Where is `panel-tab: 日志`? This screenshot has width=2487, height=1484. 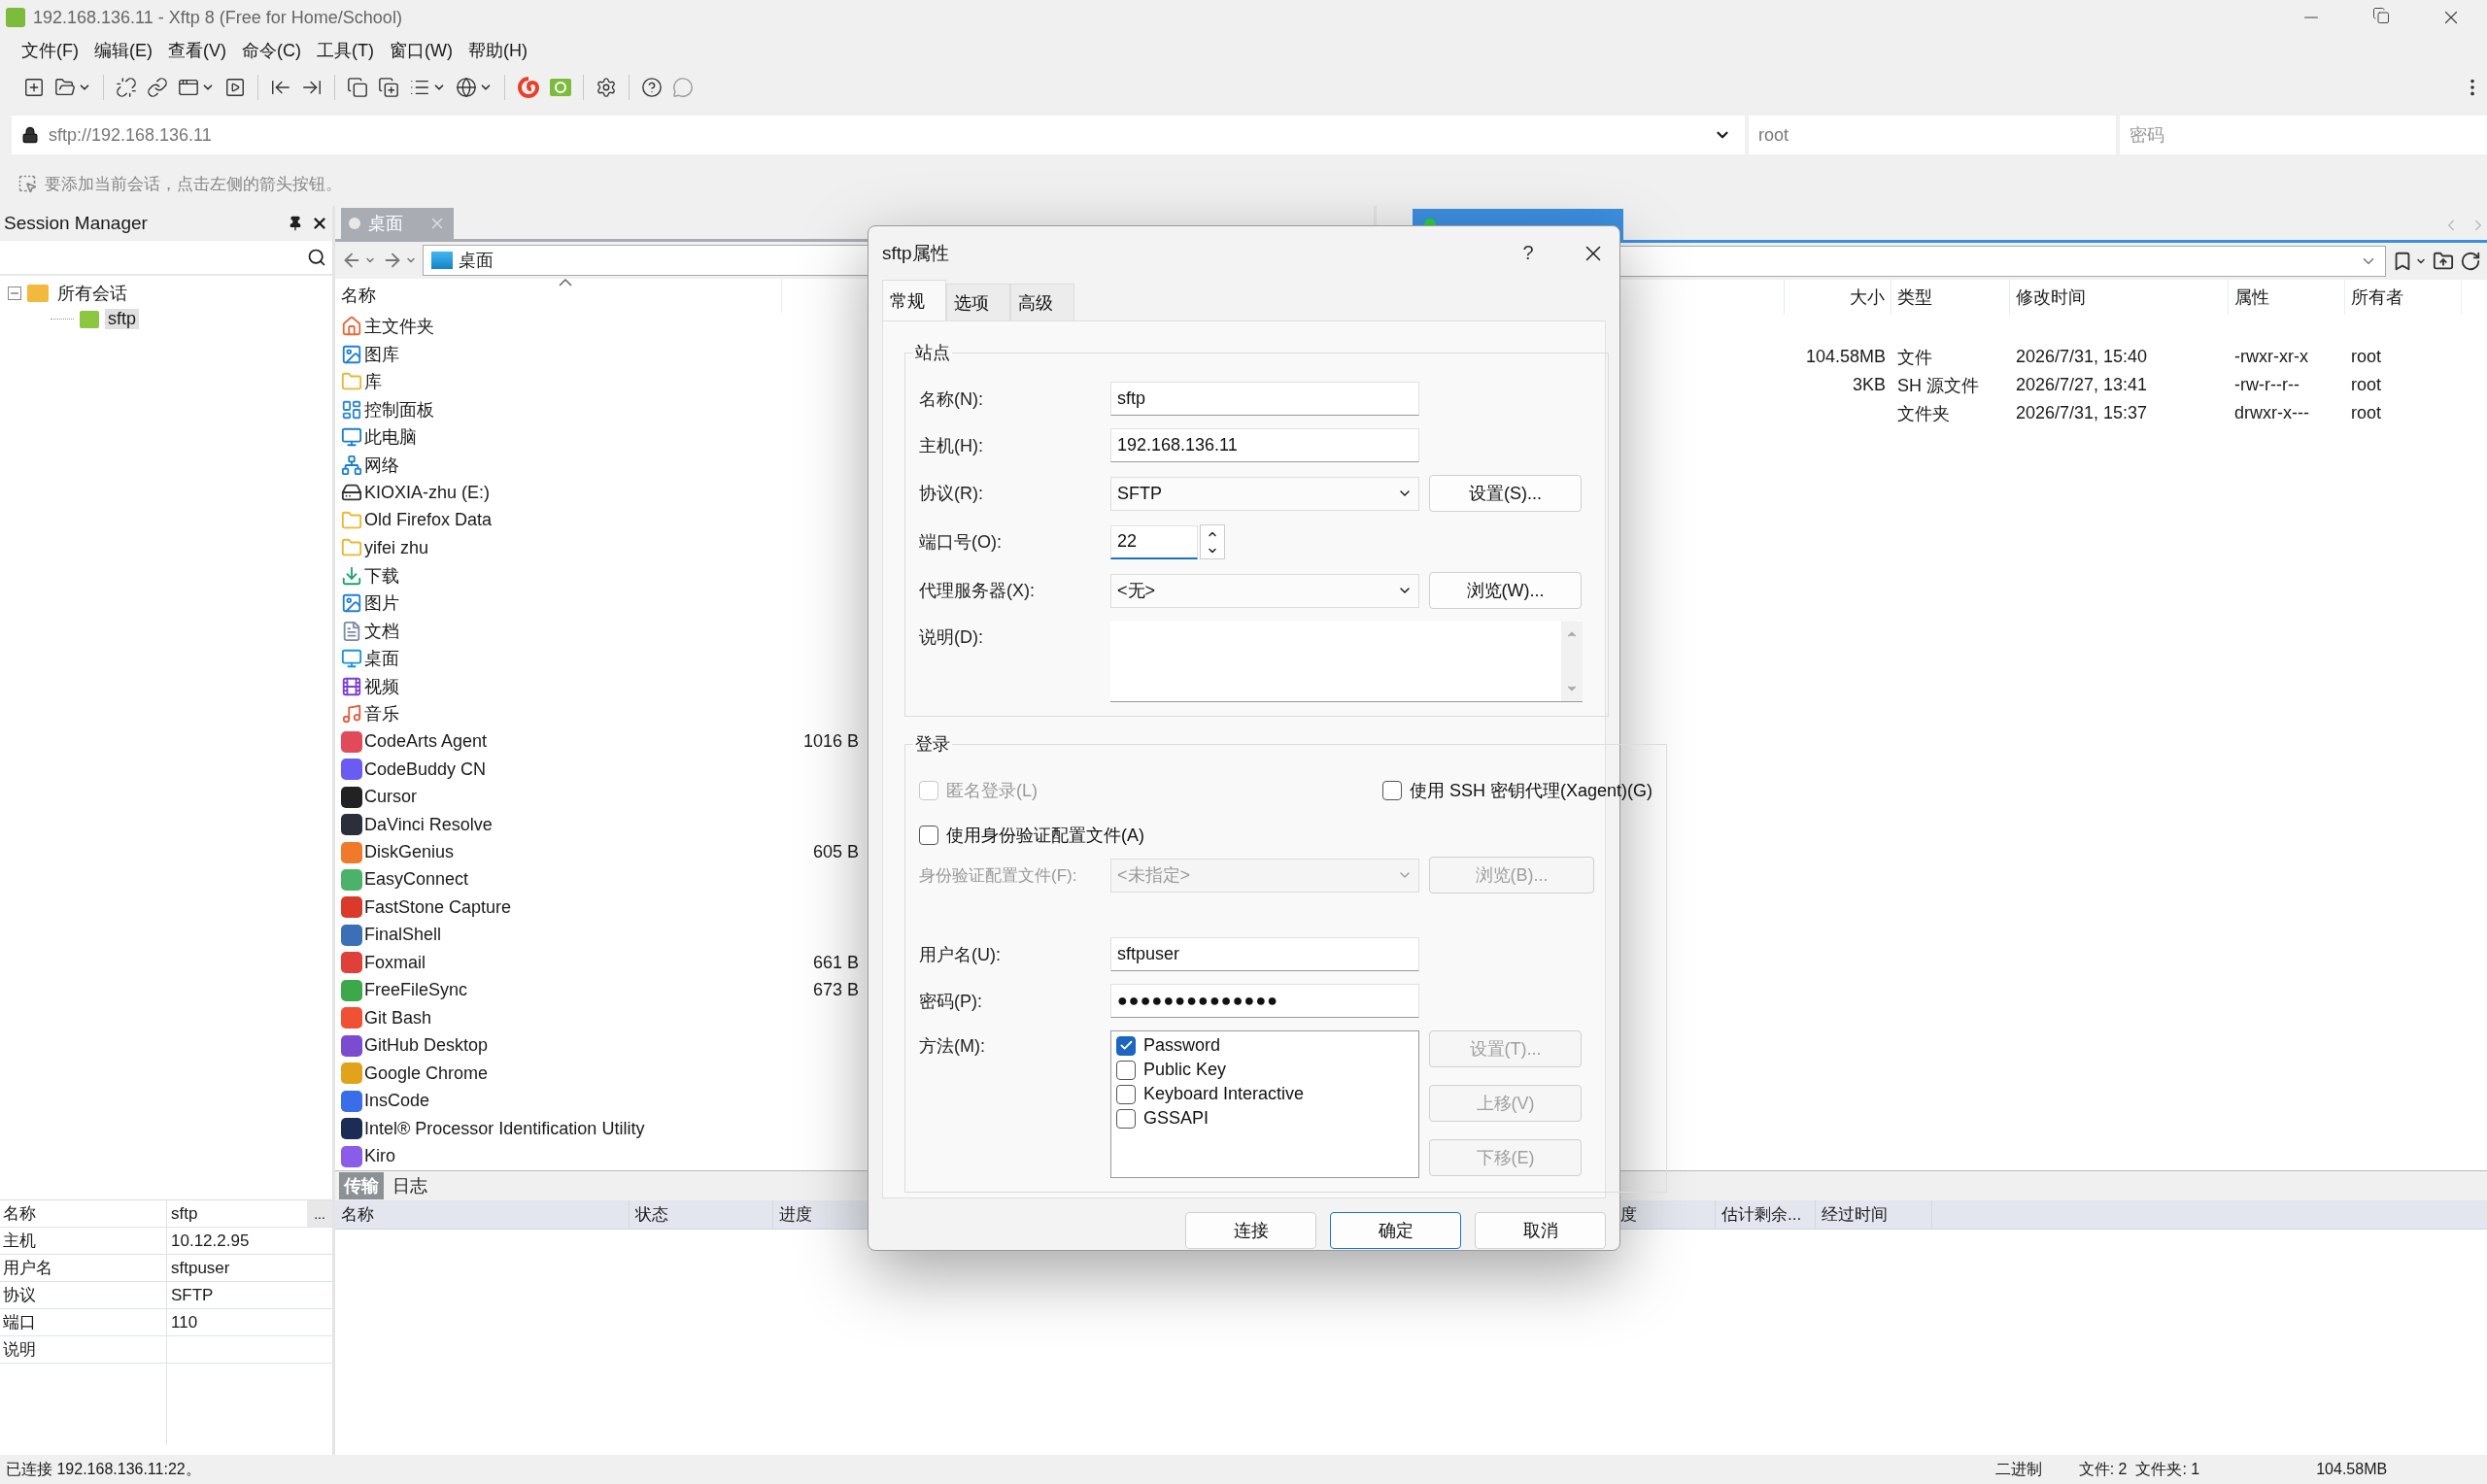
panel-tab: 日志 is located at coordinates (410, 1185).